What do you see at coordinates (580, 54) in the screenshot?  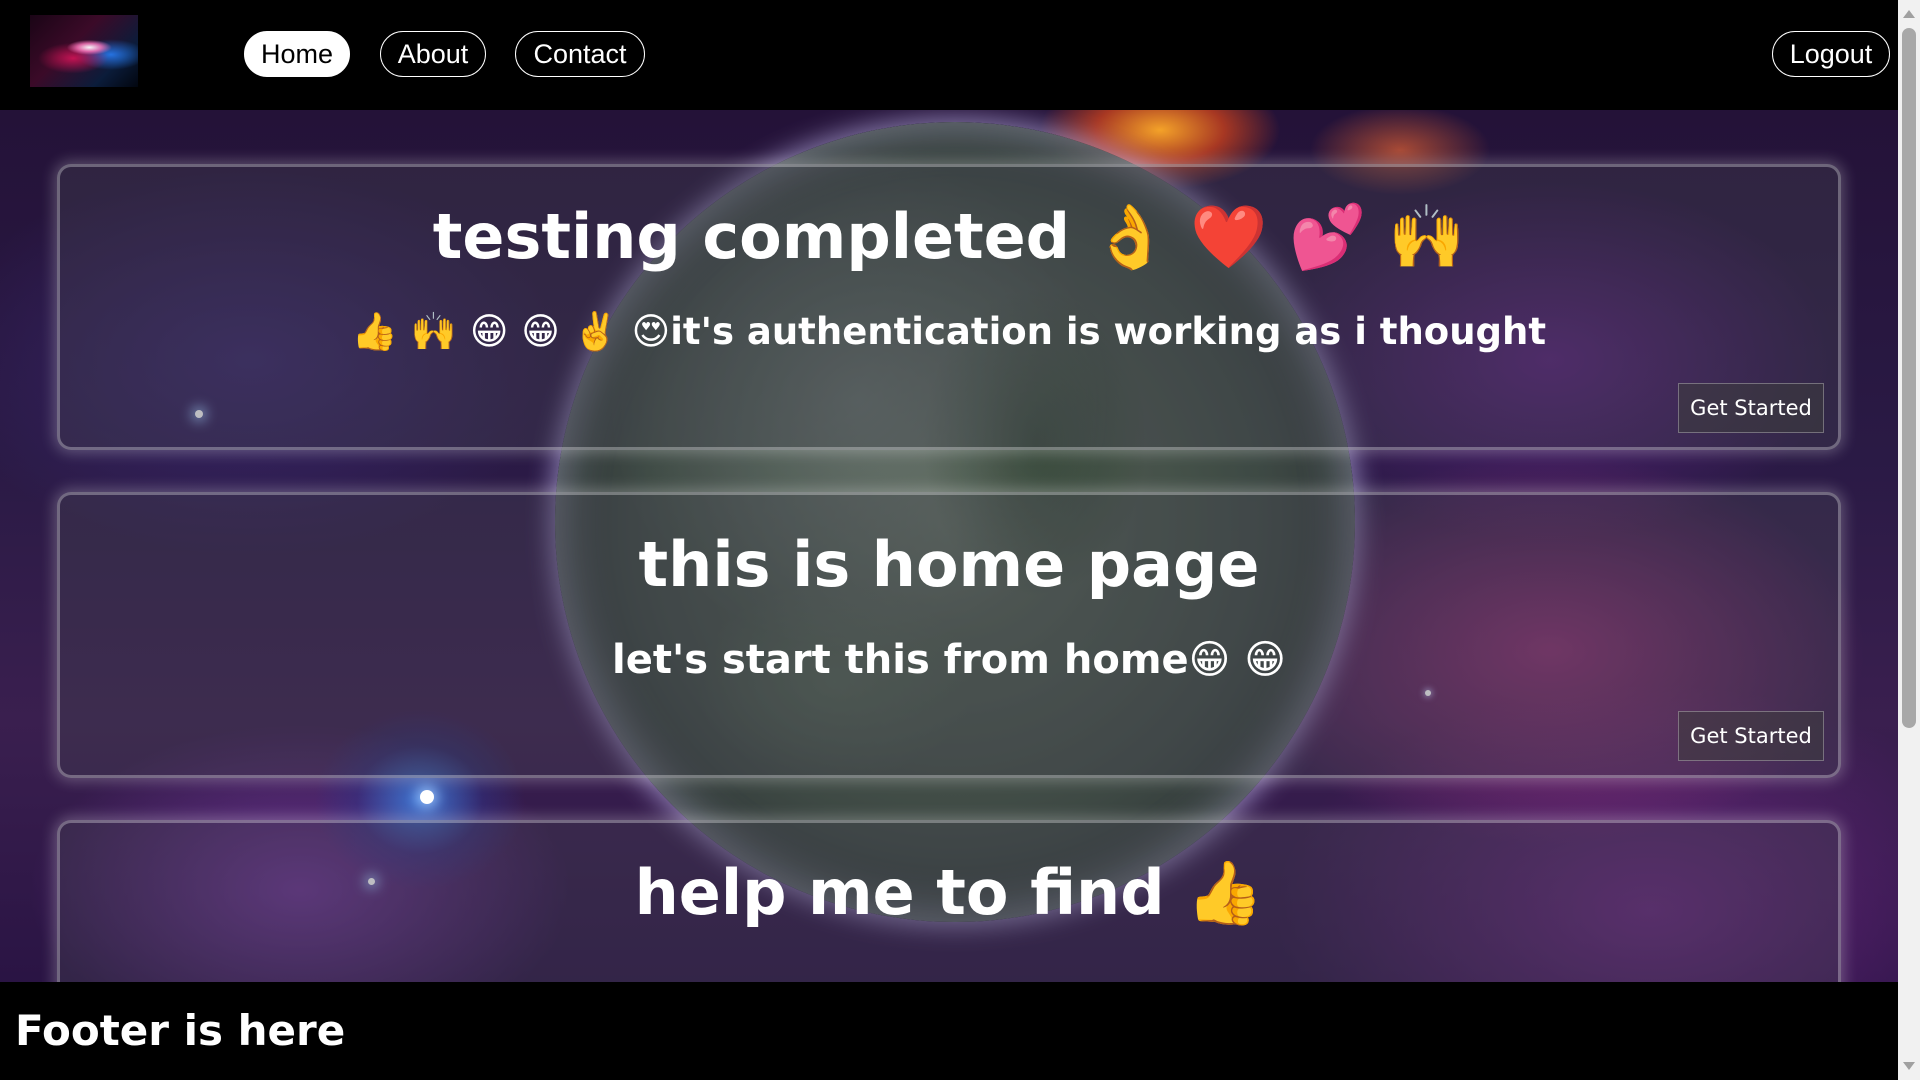 I see `nav-contact-button: Contact` at bounding box center [580, 54].